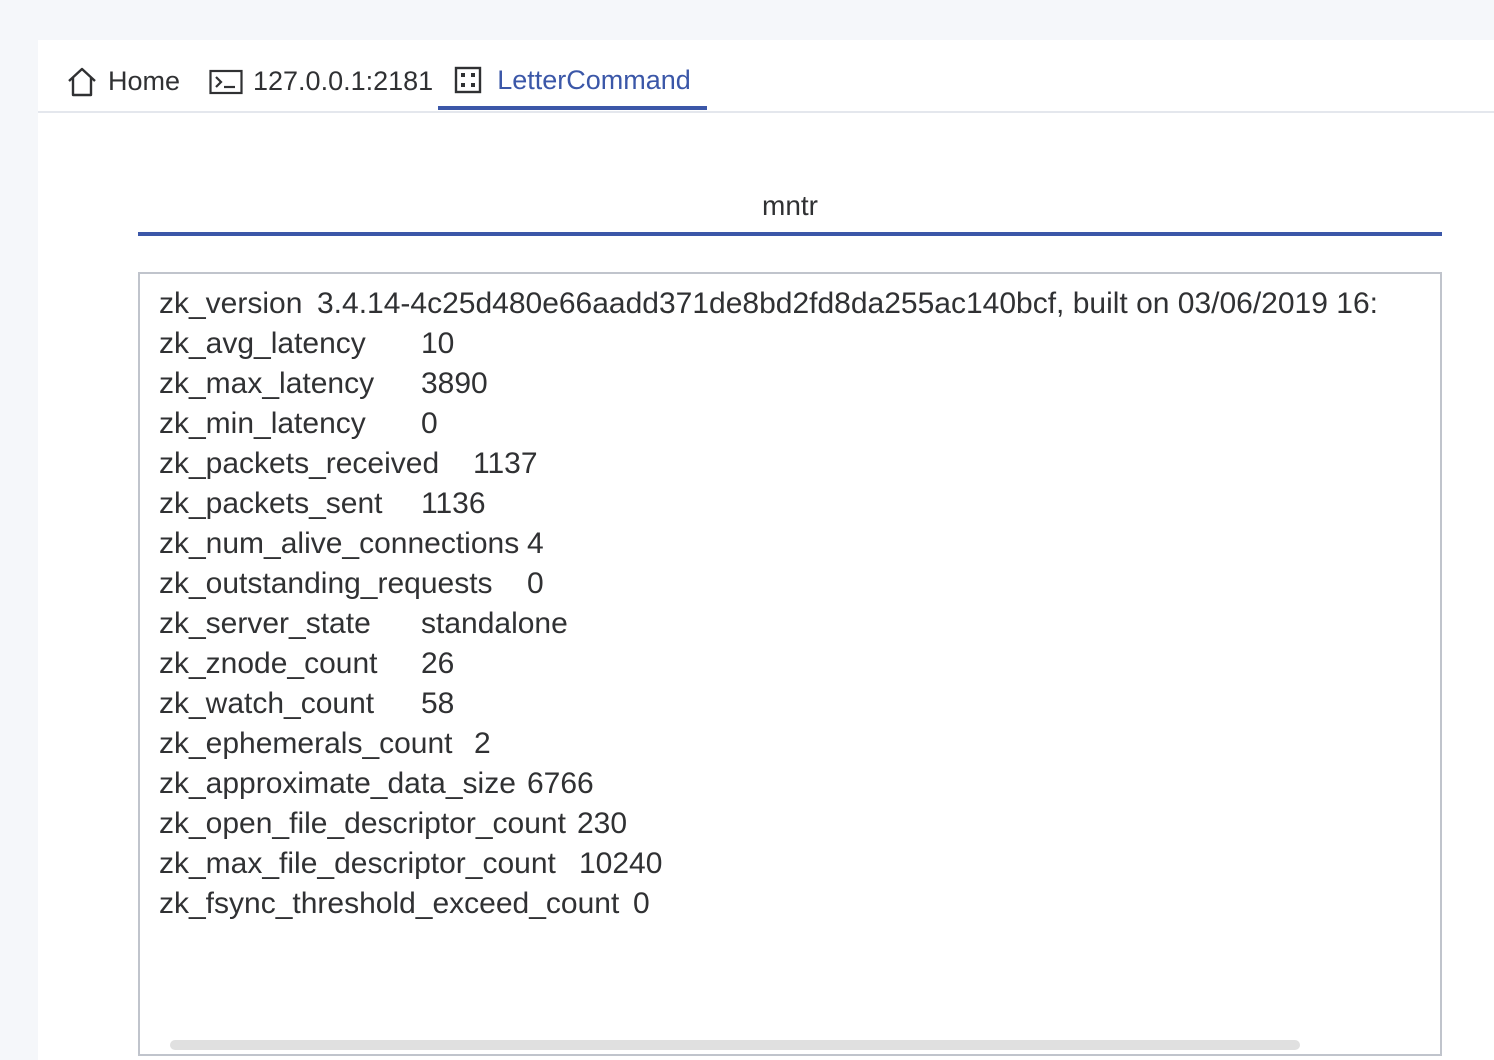 The image size is (1494, 1060). What do you see at coordinates (144, 81) in the screenshot?
I see `tab-home-label: Home` at bounding box center [144, 81].